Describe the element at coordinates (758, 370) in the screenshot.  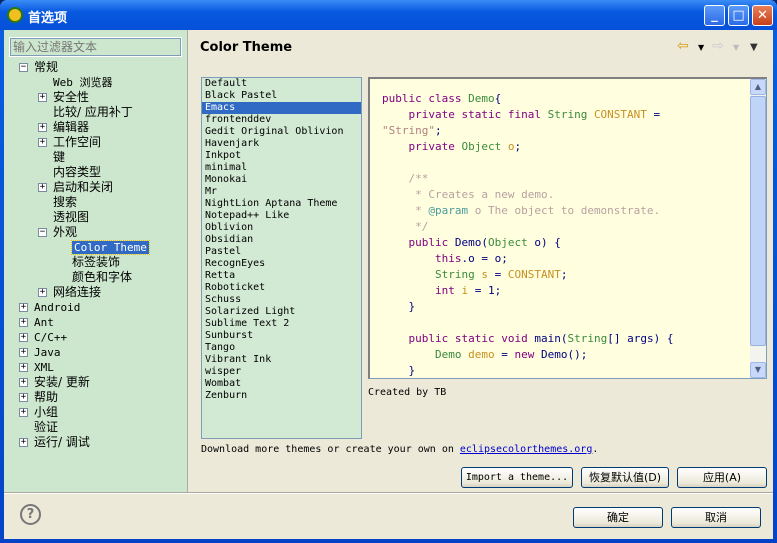
I see `scroll-down-icon: ▼` at that location.